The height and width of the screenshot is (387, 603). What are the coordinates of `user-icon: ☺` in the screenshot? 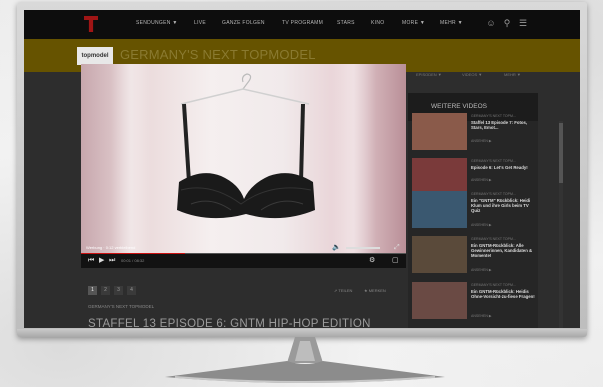 It's located at (491, 23).